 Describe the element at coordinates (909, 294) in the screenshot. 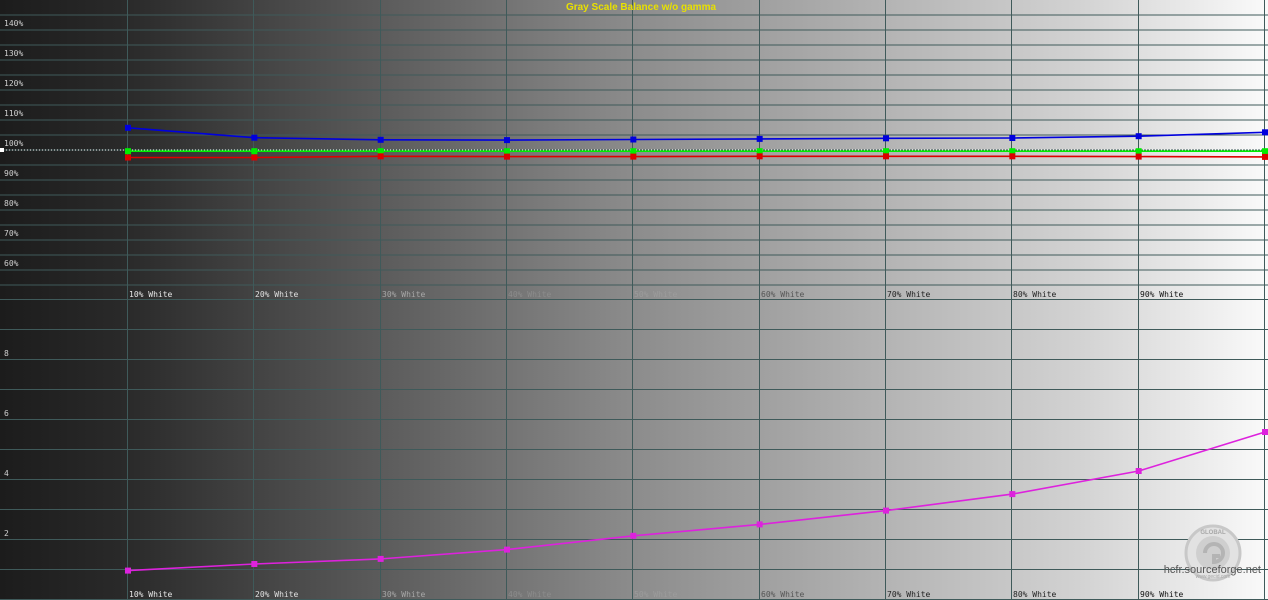

I see `top-x-tick-label: 70% White` at that location.